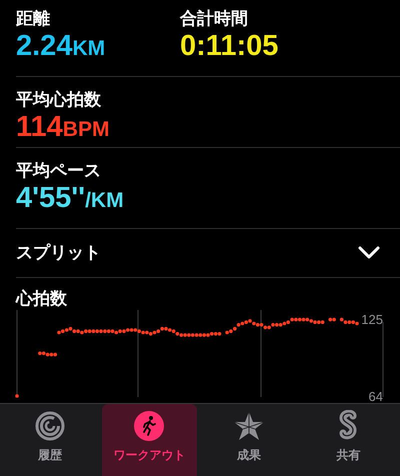 The image size is (400, 476). Describe the element at coordinates (58, 100) in the screenshot. I see `metric-label: 平均心拍数` at that location.